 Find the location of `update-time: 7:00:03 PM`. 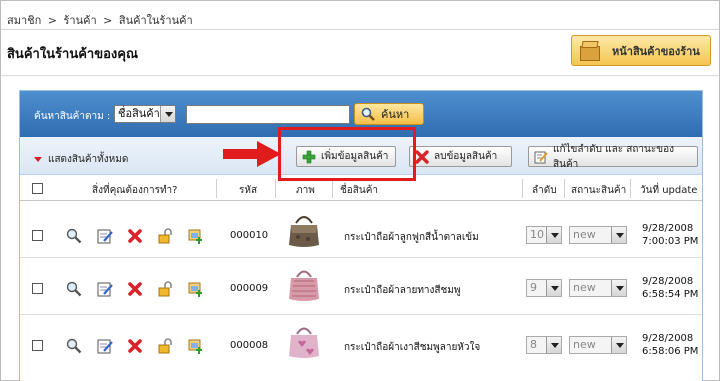

update-time: 7:00:03 PM is located at coordinates (670, 241).